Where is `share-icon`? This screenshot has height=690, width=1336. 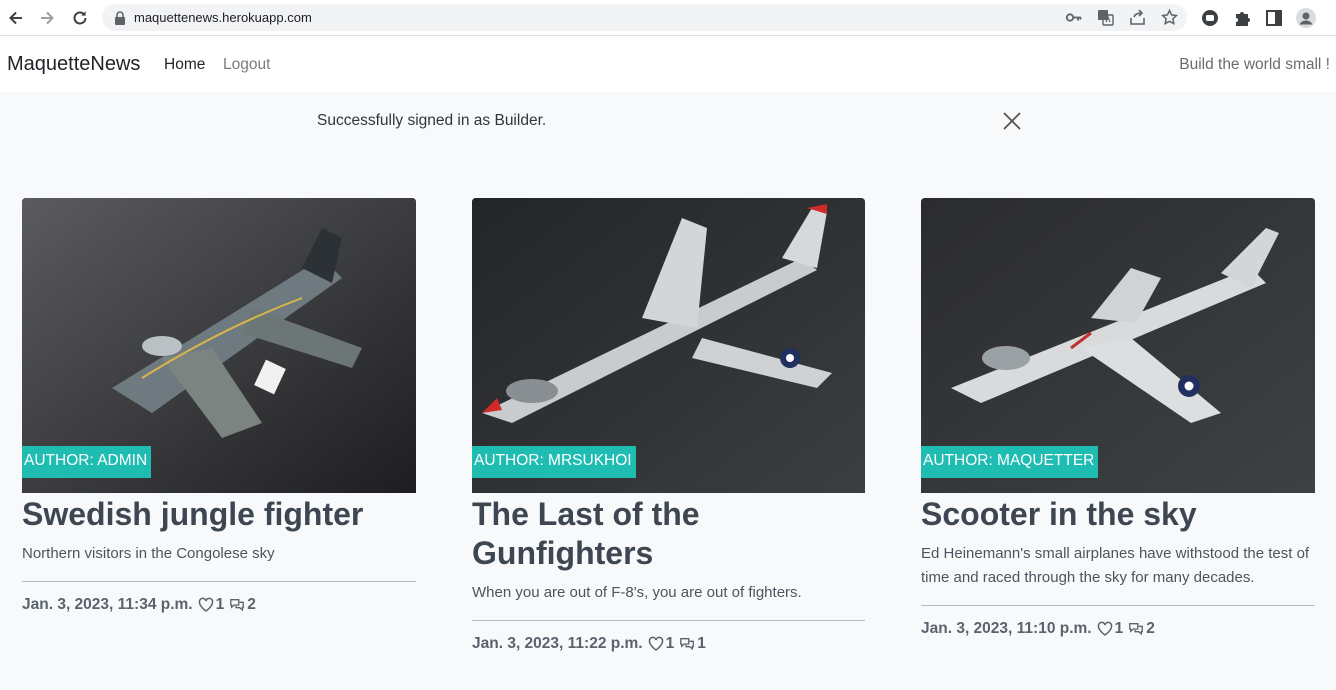
share-icon is located at coordinates (1137, 17).